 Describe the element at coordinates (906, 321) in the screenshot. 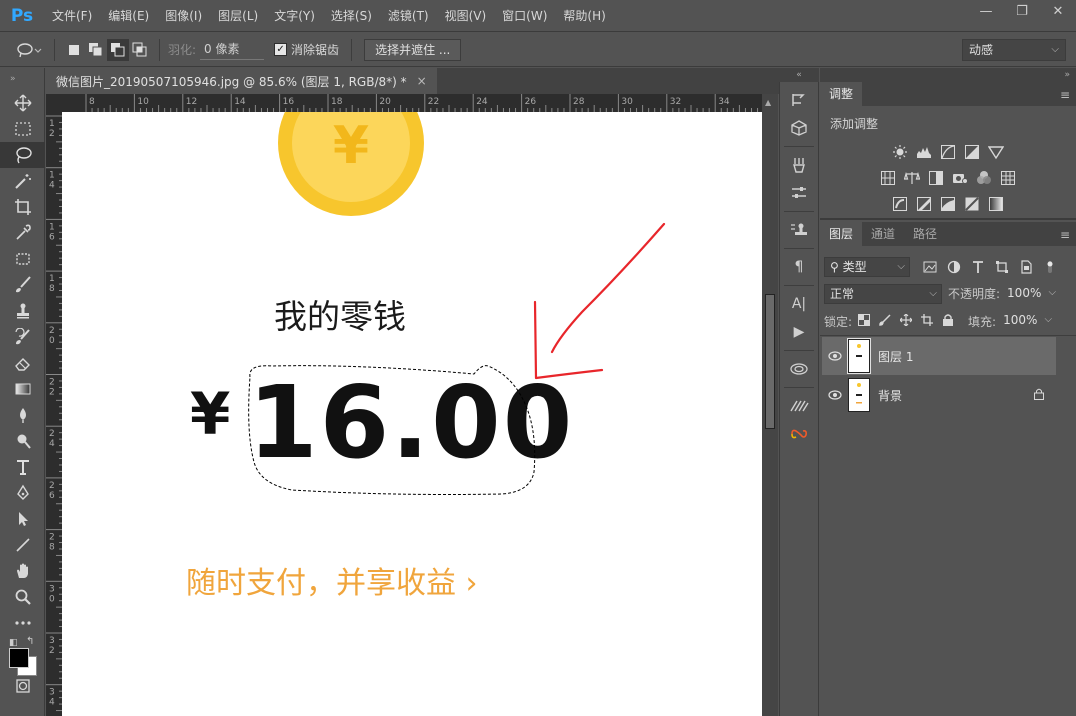

I see `lock-position-icon` at that location.